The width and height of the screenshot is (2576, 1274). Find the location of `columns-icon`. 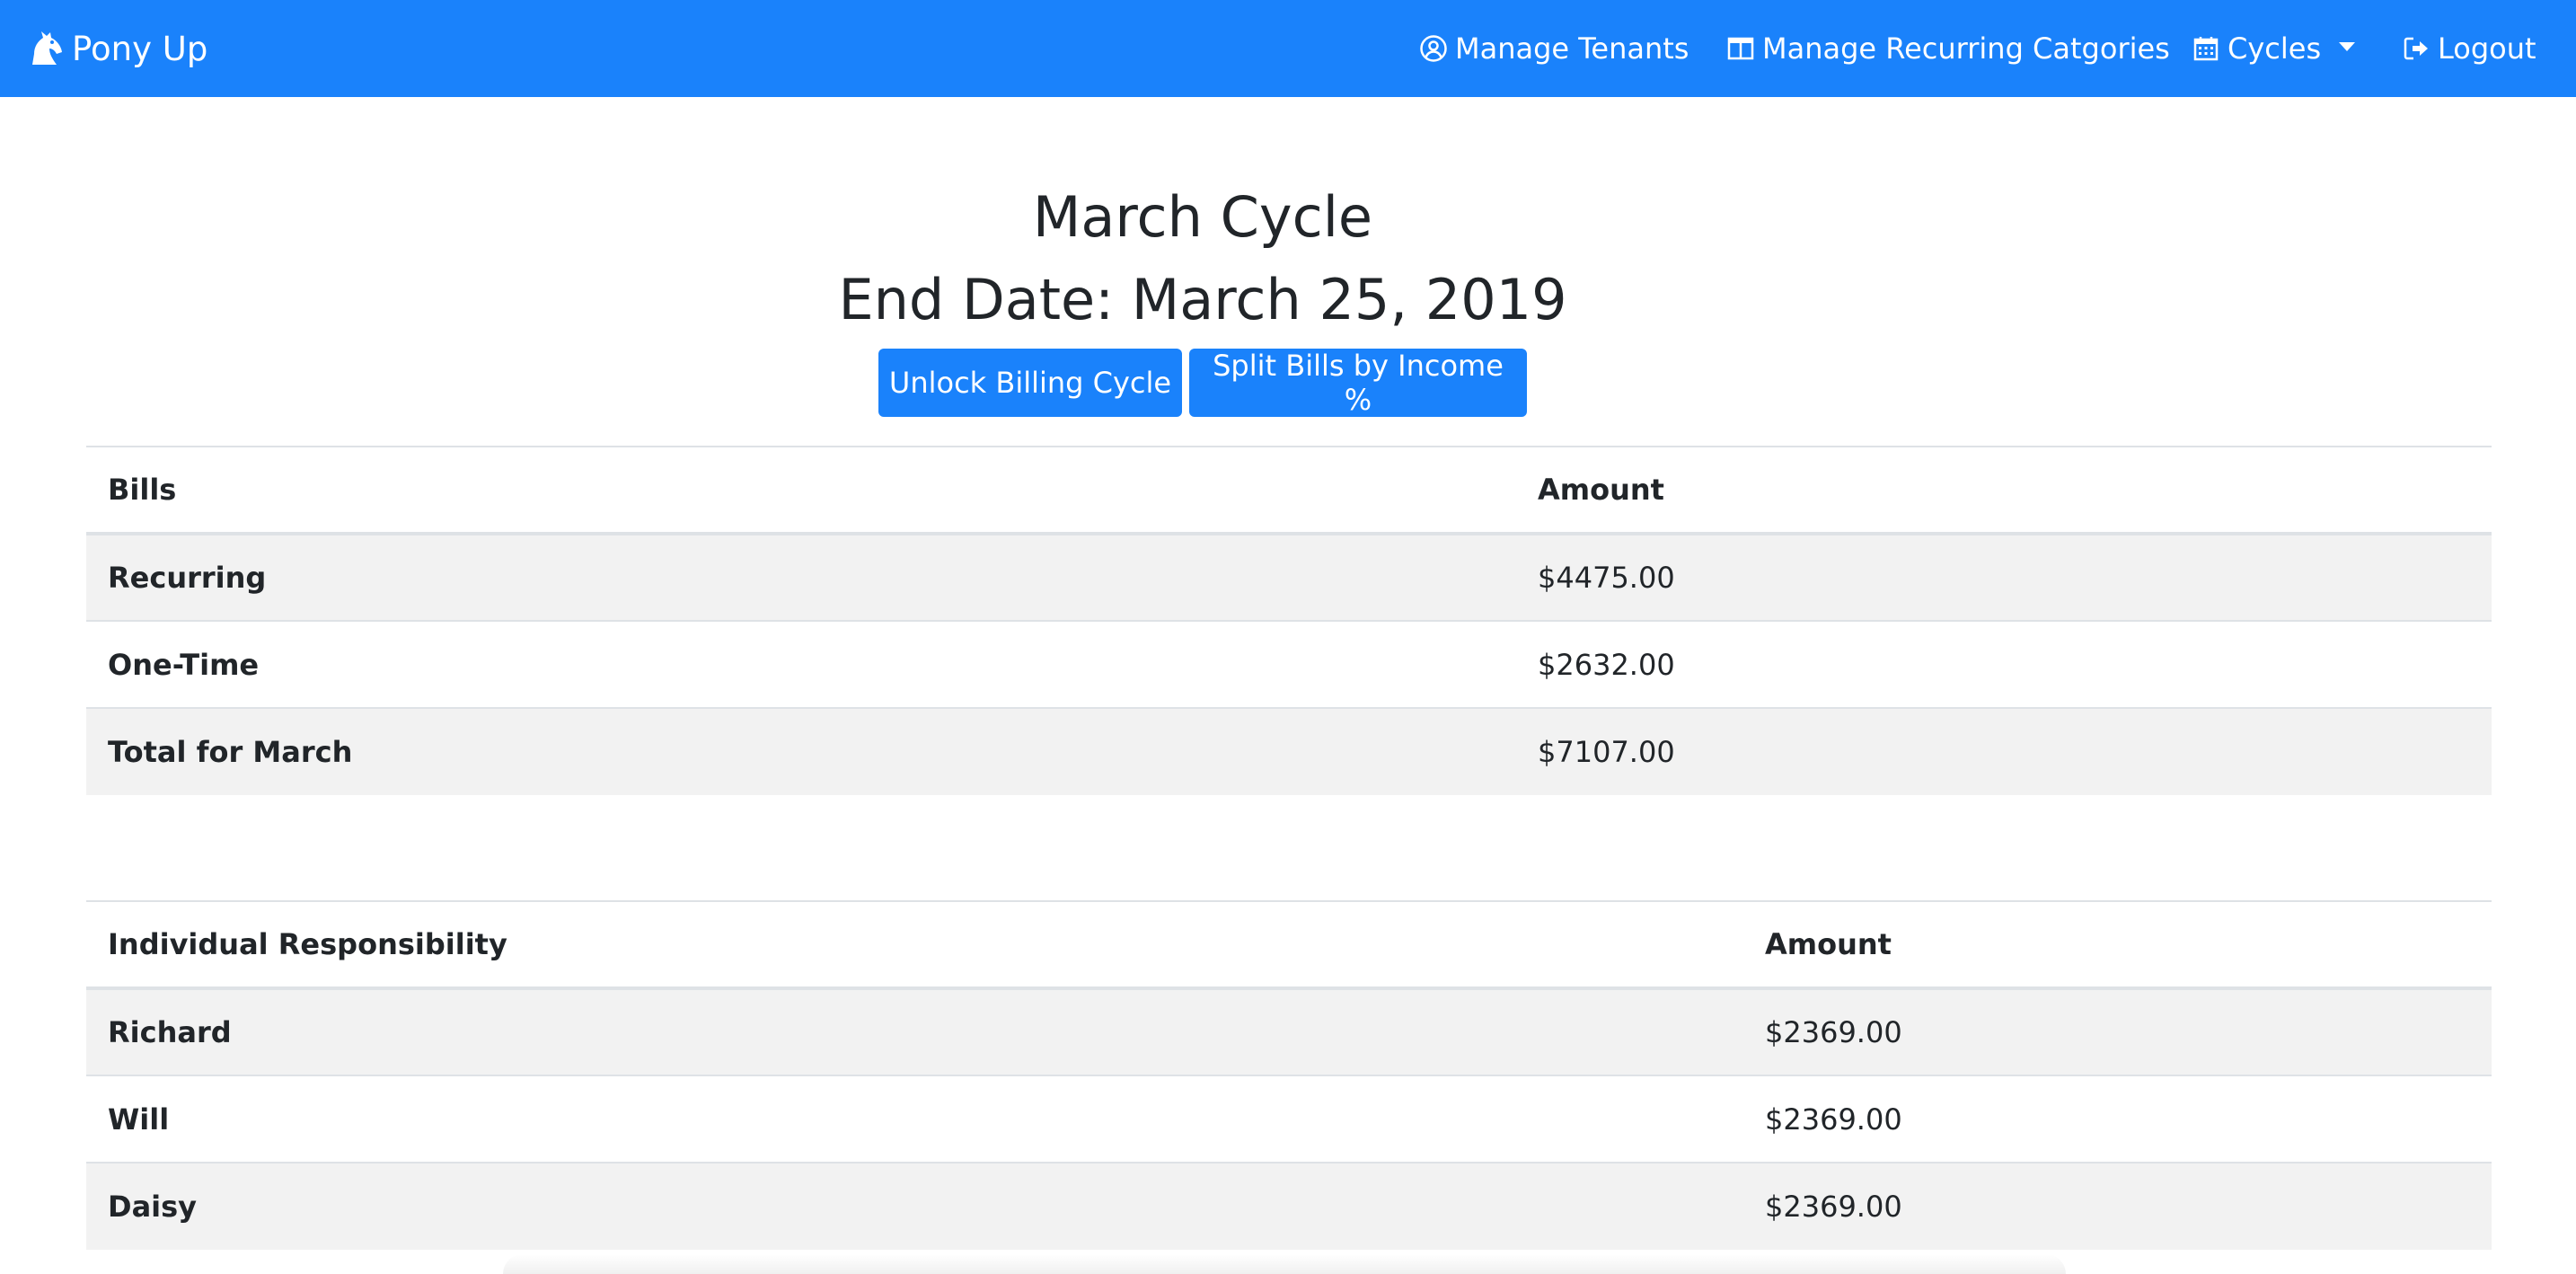

columns-icon is located at coordinates (1740, 48).